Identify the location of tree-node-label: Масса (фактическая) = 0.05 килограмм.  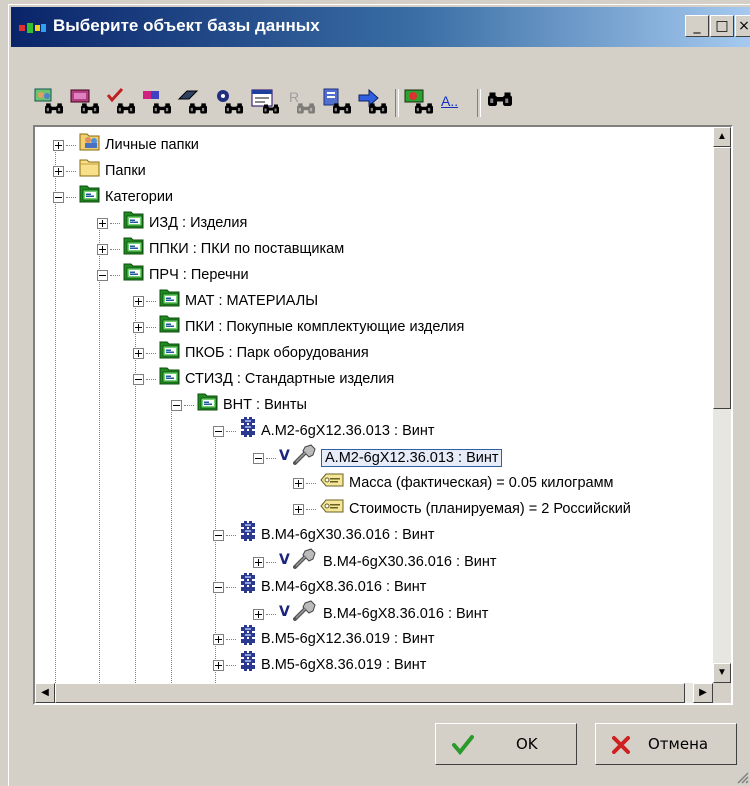
(481, 483).